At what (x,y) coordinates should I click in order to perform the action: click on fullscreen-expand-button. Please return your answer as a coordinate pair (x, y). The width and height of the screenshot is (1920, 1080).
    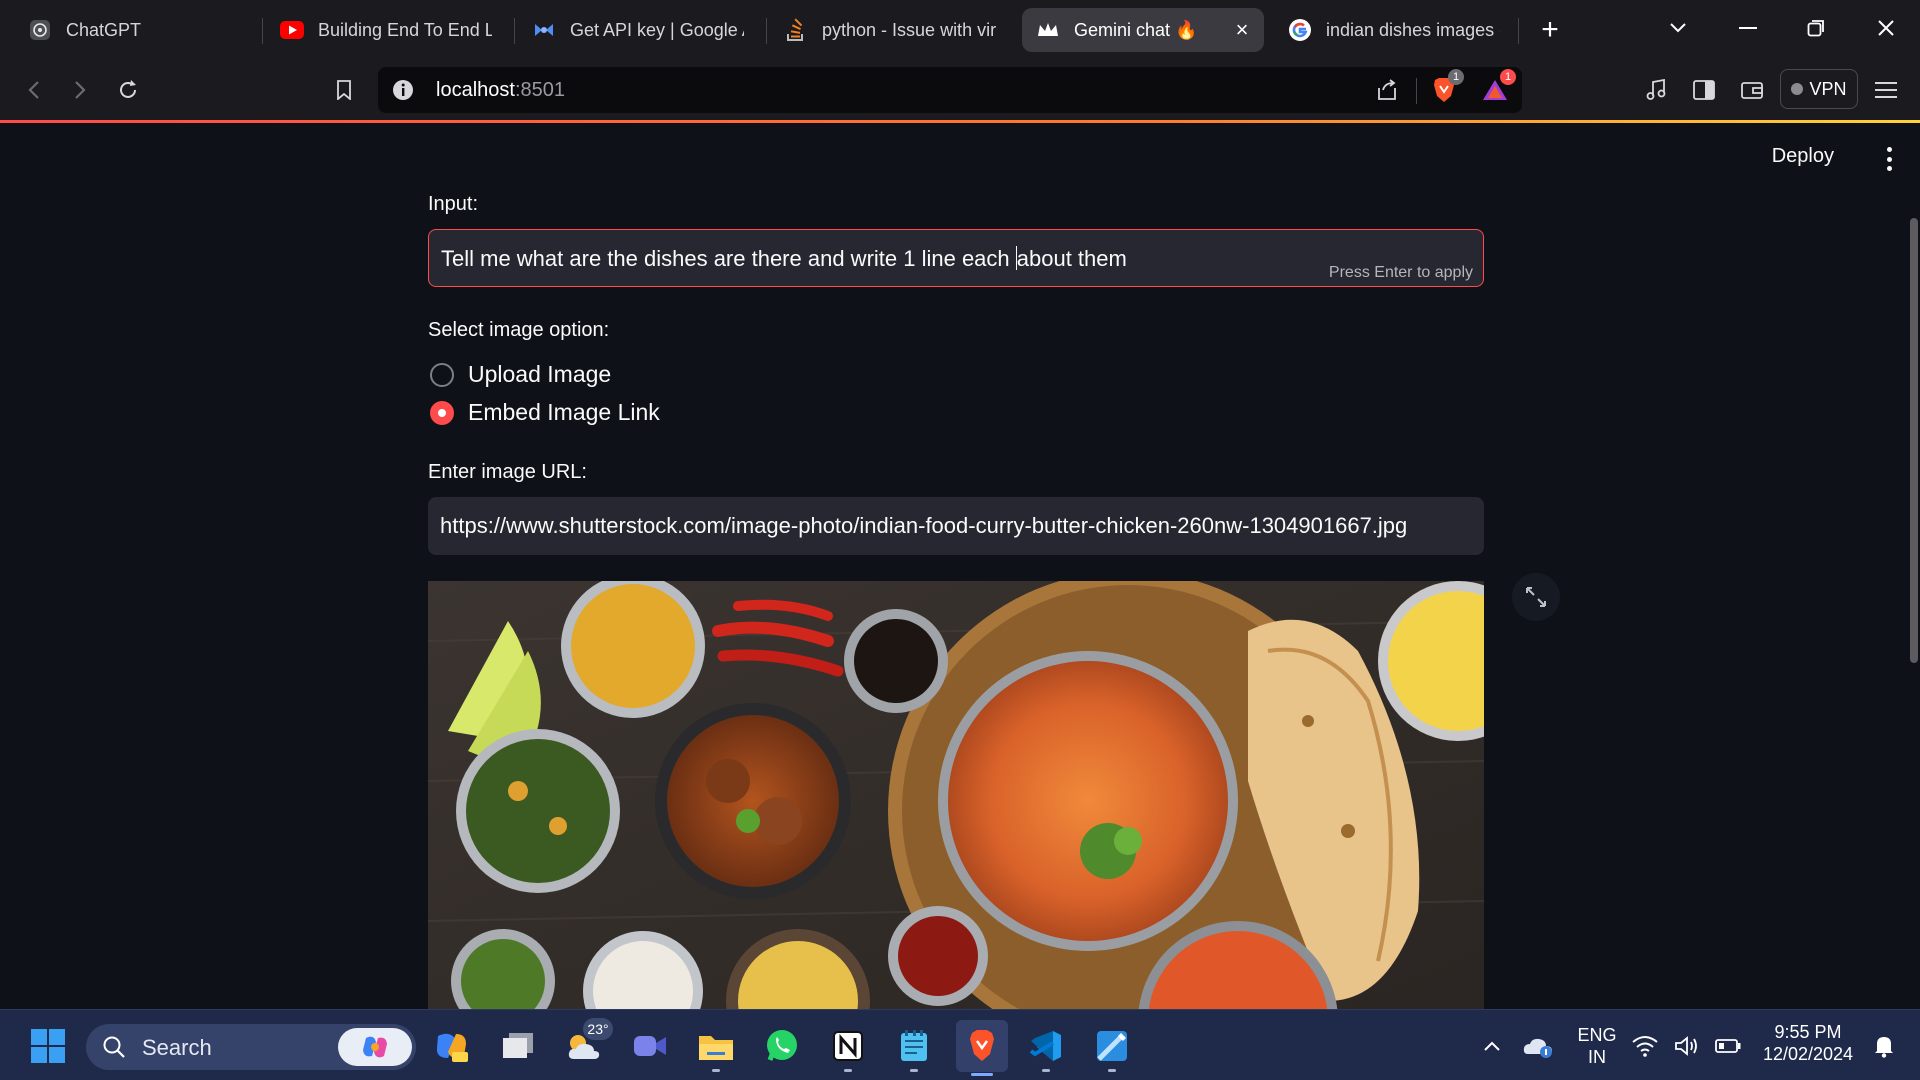
    Looking at the image, I should click on (1536, 597).